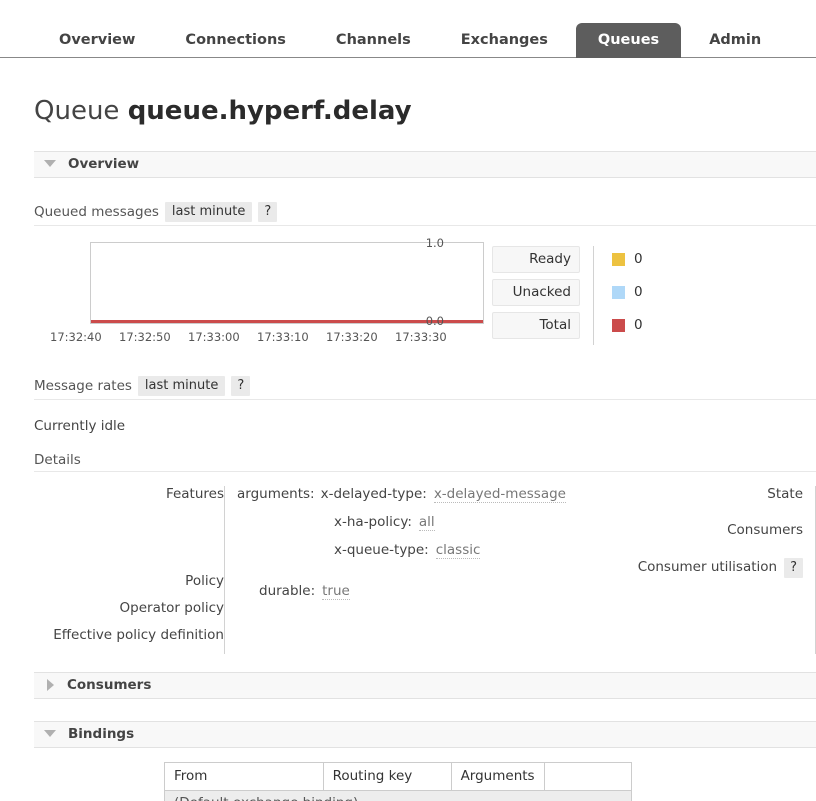 This screenshot has width=816, height=801. What do you see at coordinates (381, 549) in the screenshot?
I see `argument-key-x-queue-type: x-queue-type:` at bounding box center [381, 549].